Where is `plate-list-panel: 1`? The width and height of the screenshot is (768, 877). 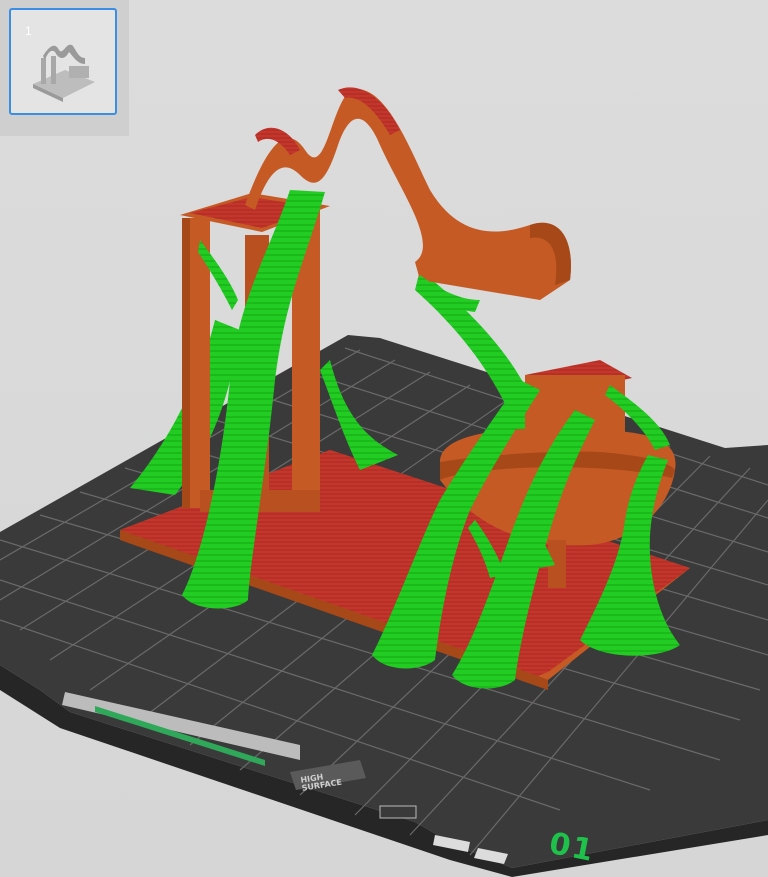
plate-list-panel: 1 is located at coordinates (64, 68).